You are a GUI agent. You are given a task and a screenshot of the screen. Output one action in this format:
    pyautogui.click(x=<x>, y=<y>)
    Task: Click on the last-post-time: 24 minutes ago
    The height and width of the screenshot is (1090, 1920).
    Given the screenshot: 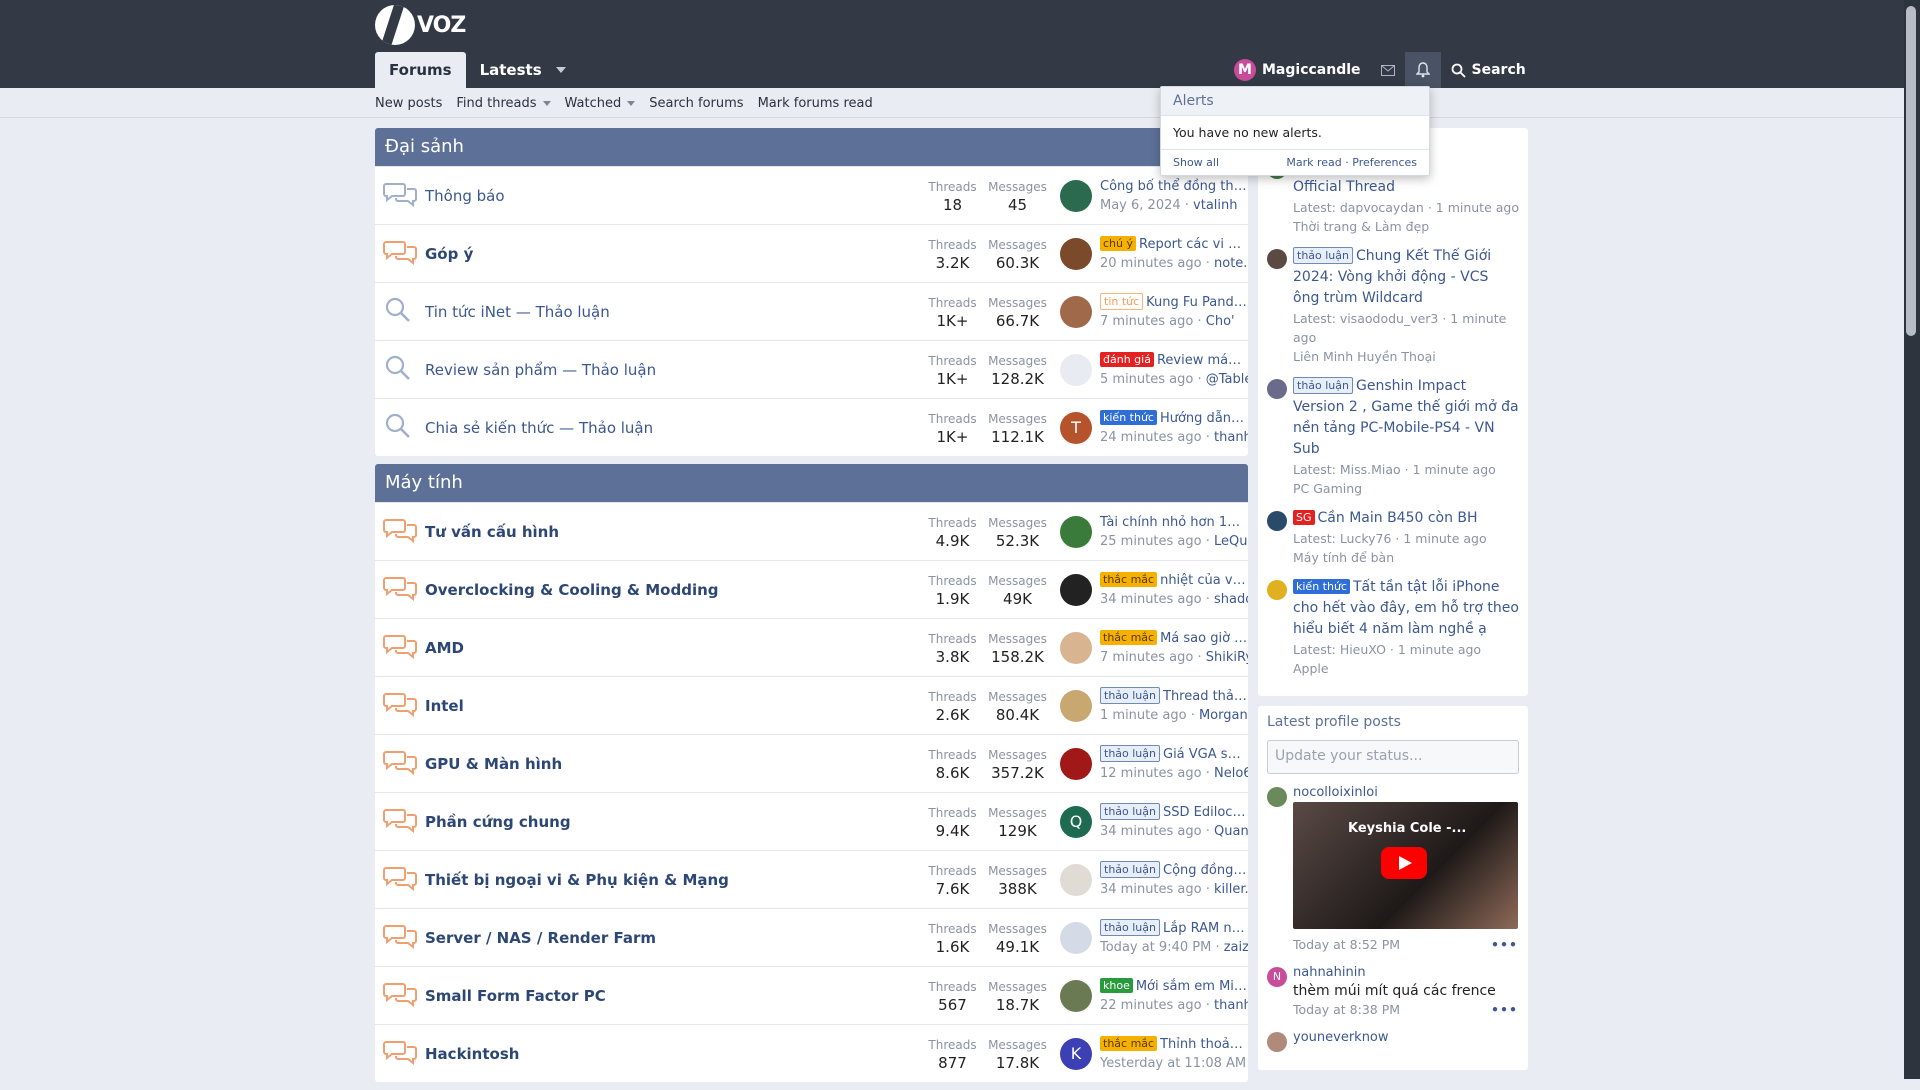 What is the action you would take?
    pyautogui.click(x=1151, y=437)
    